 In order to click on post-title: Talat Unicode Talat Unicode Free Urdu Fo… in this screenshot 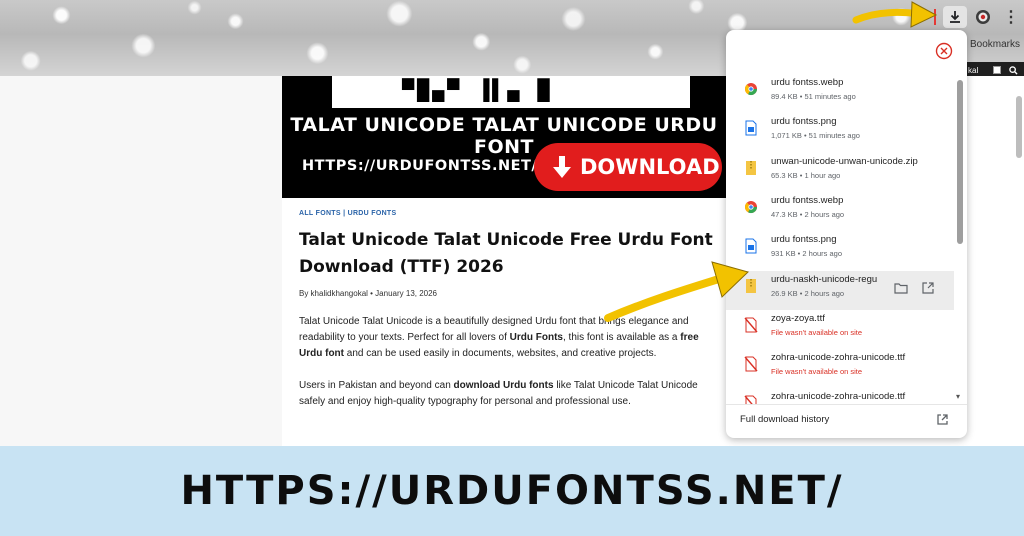, I will do `click(506, 253)`.